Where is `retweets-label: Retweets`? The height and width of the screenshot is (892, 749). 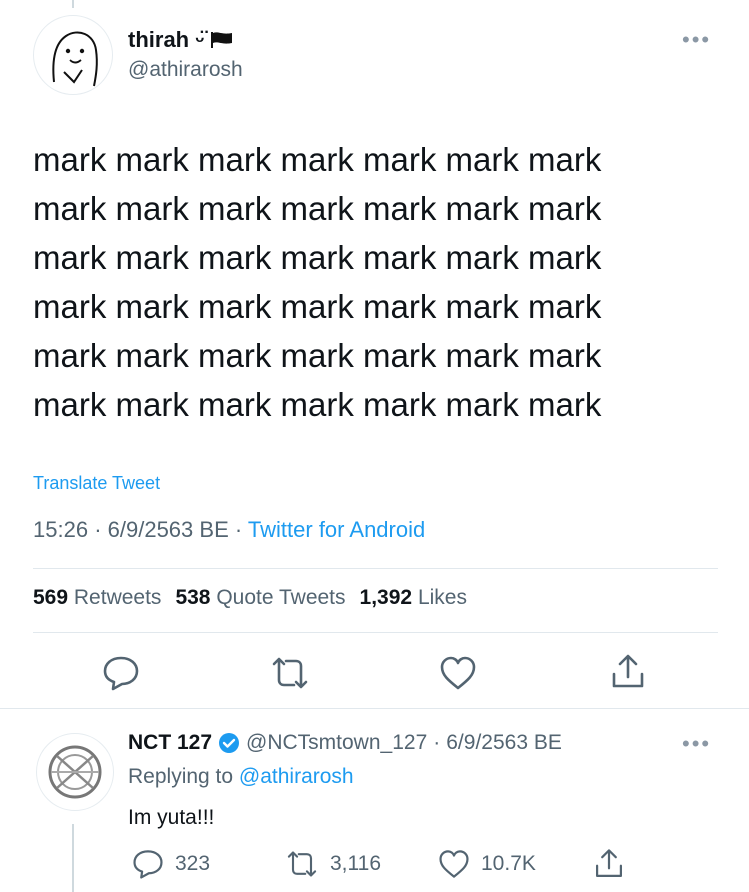
retweets-label: Retweets is located at coordinates (117, 597).